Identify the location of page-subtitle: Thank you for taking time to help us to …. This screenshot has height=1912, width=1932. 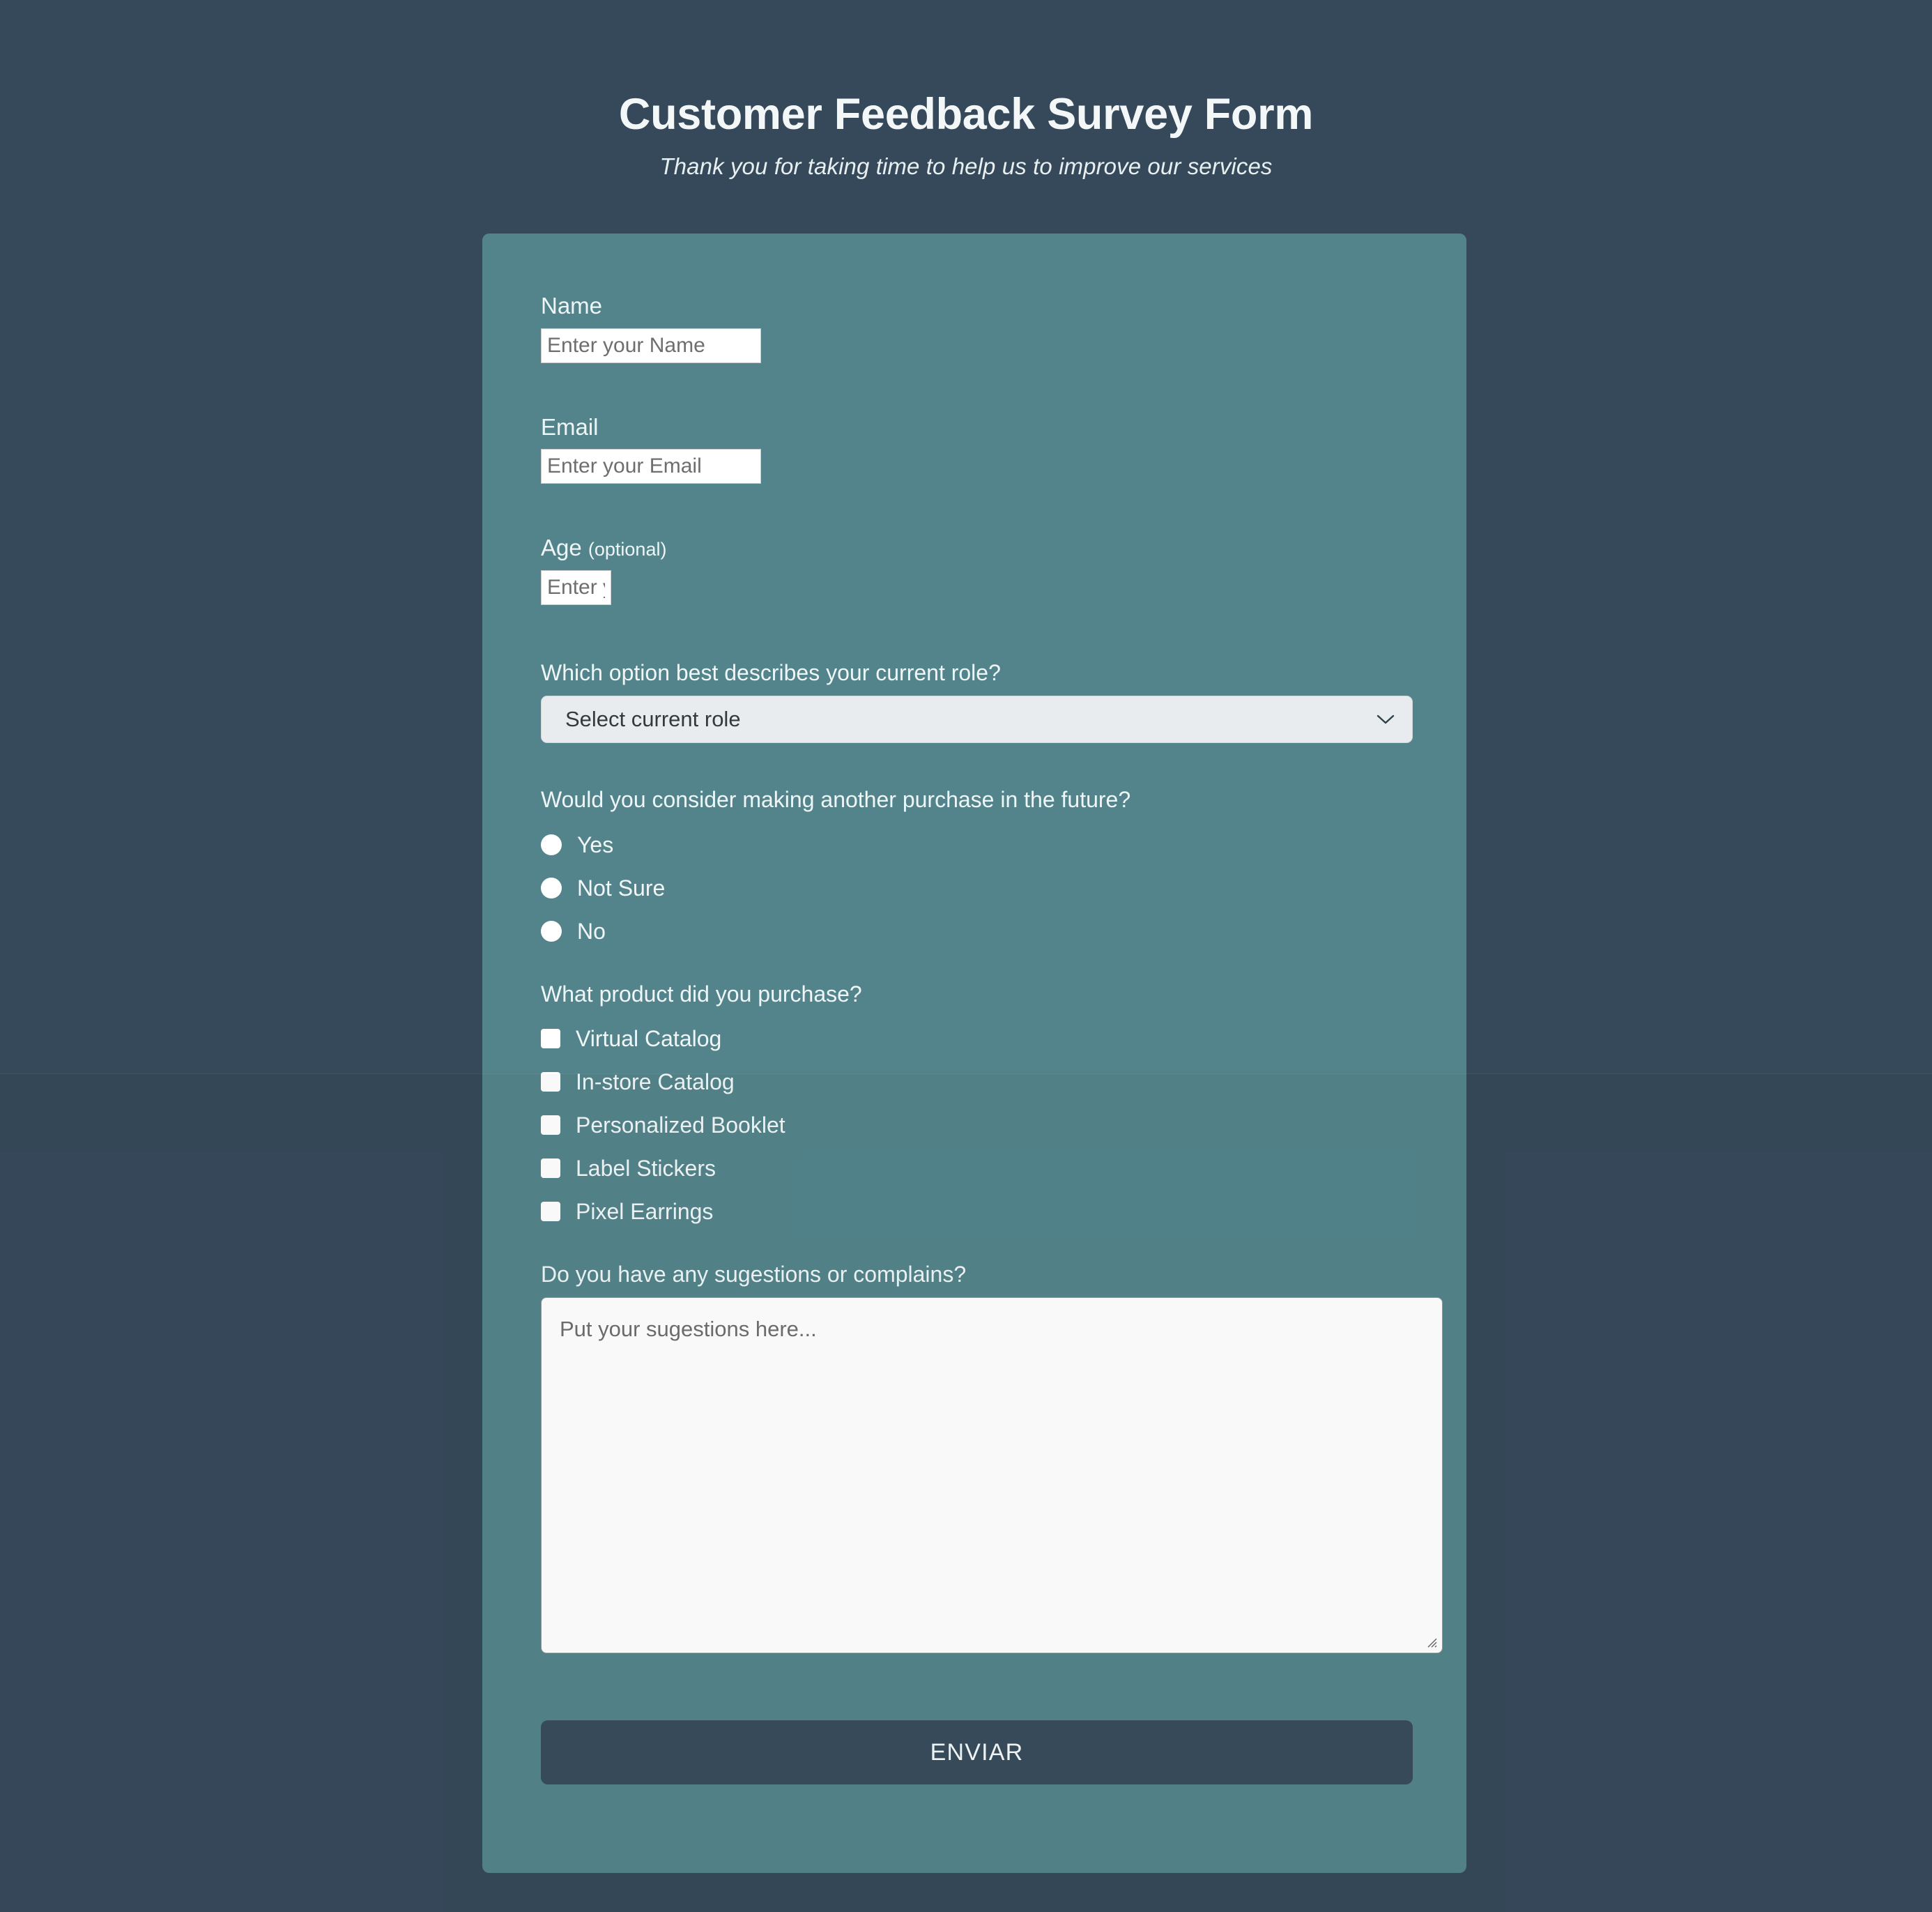
(966, 166).